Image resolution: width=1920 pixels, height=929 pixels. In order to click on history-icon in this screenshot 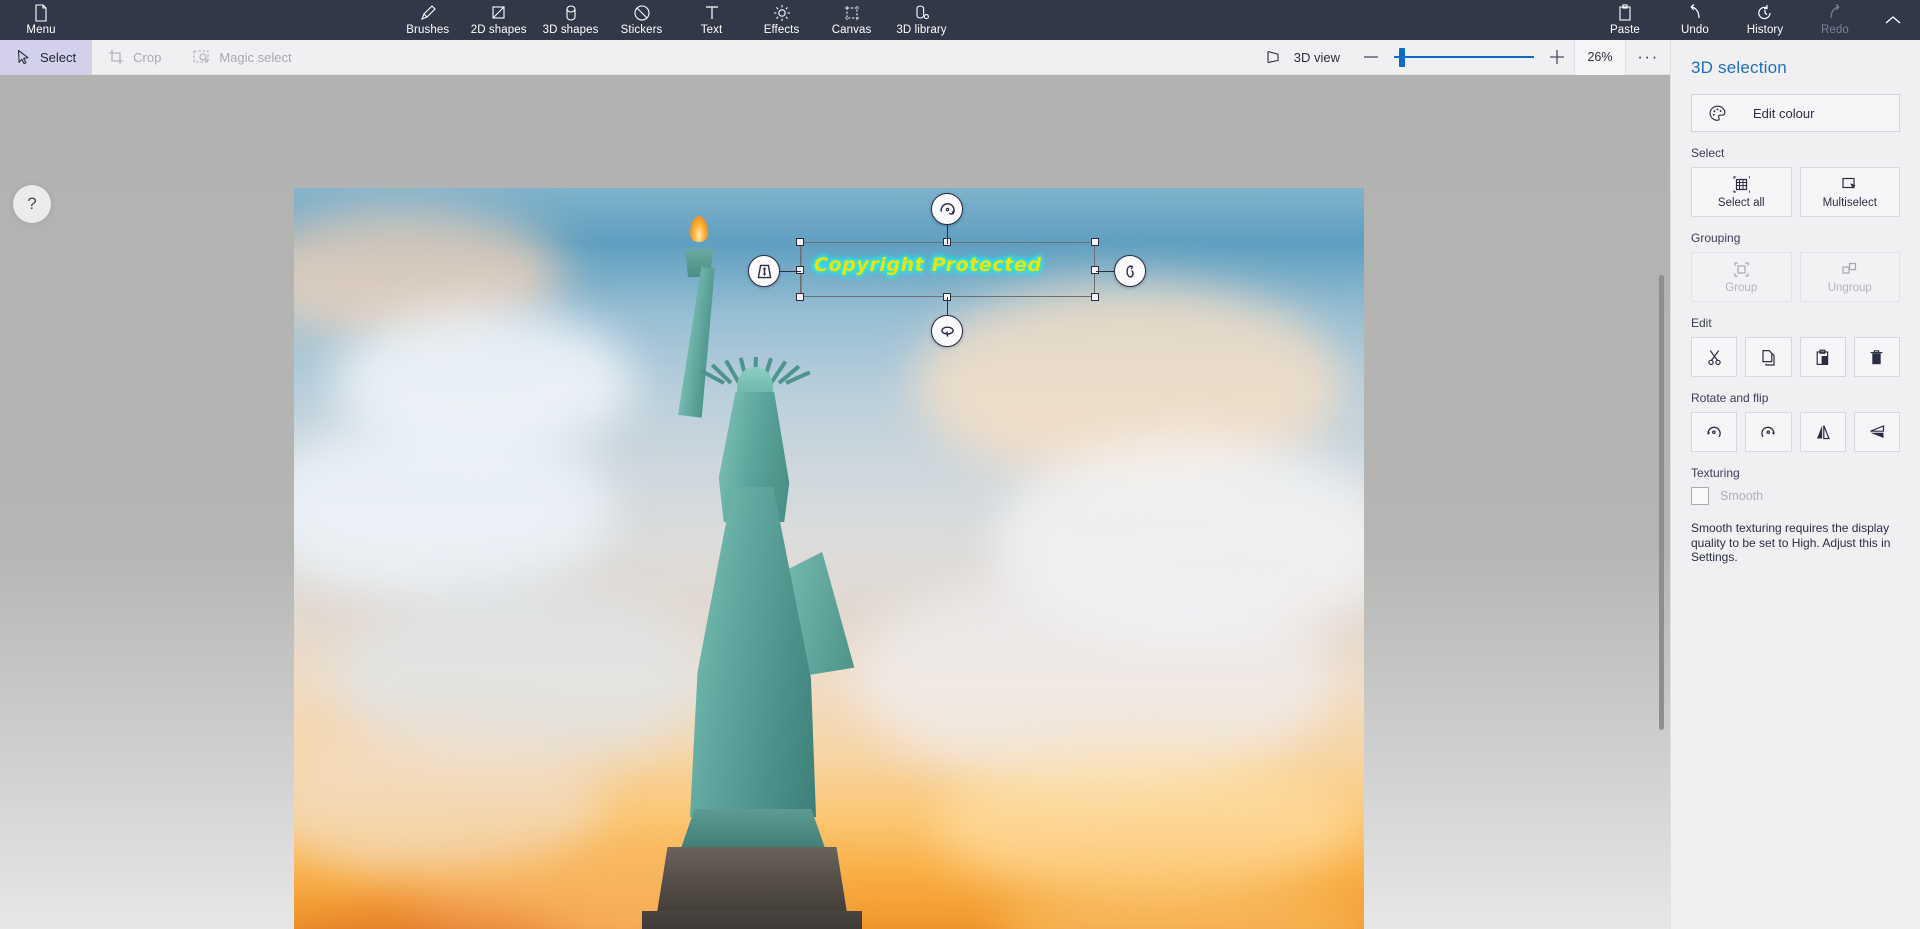, I will do `click(1765, 13)`.